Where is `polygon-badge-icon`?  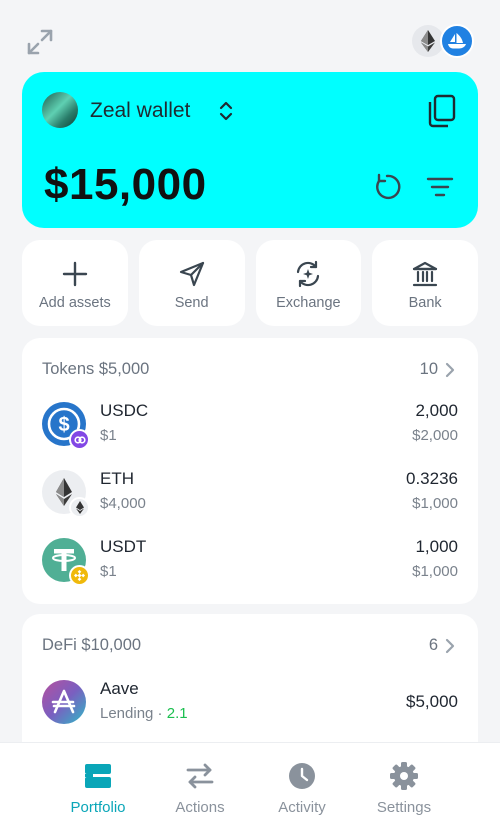
polygon-badge-icon is located at coordinates (79, 439).